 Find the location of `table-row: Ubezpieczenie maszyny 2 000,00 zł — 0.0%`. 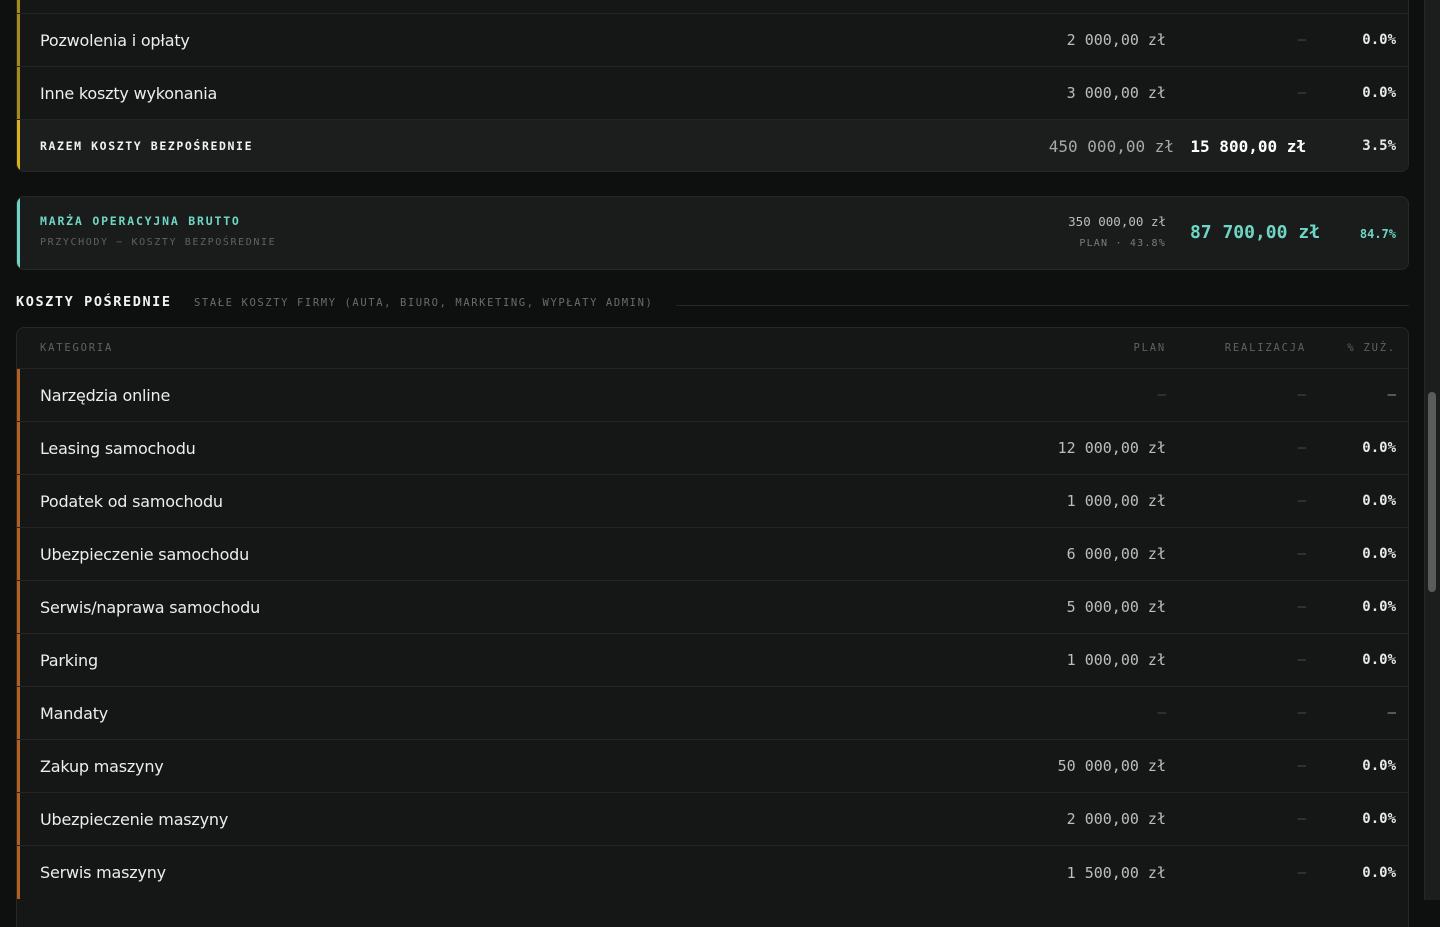

table-row: Ubezpieczenie maszyny 2 000,00 zł — 0.0% is located at coordinates (712, 819).